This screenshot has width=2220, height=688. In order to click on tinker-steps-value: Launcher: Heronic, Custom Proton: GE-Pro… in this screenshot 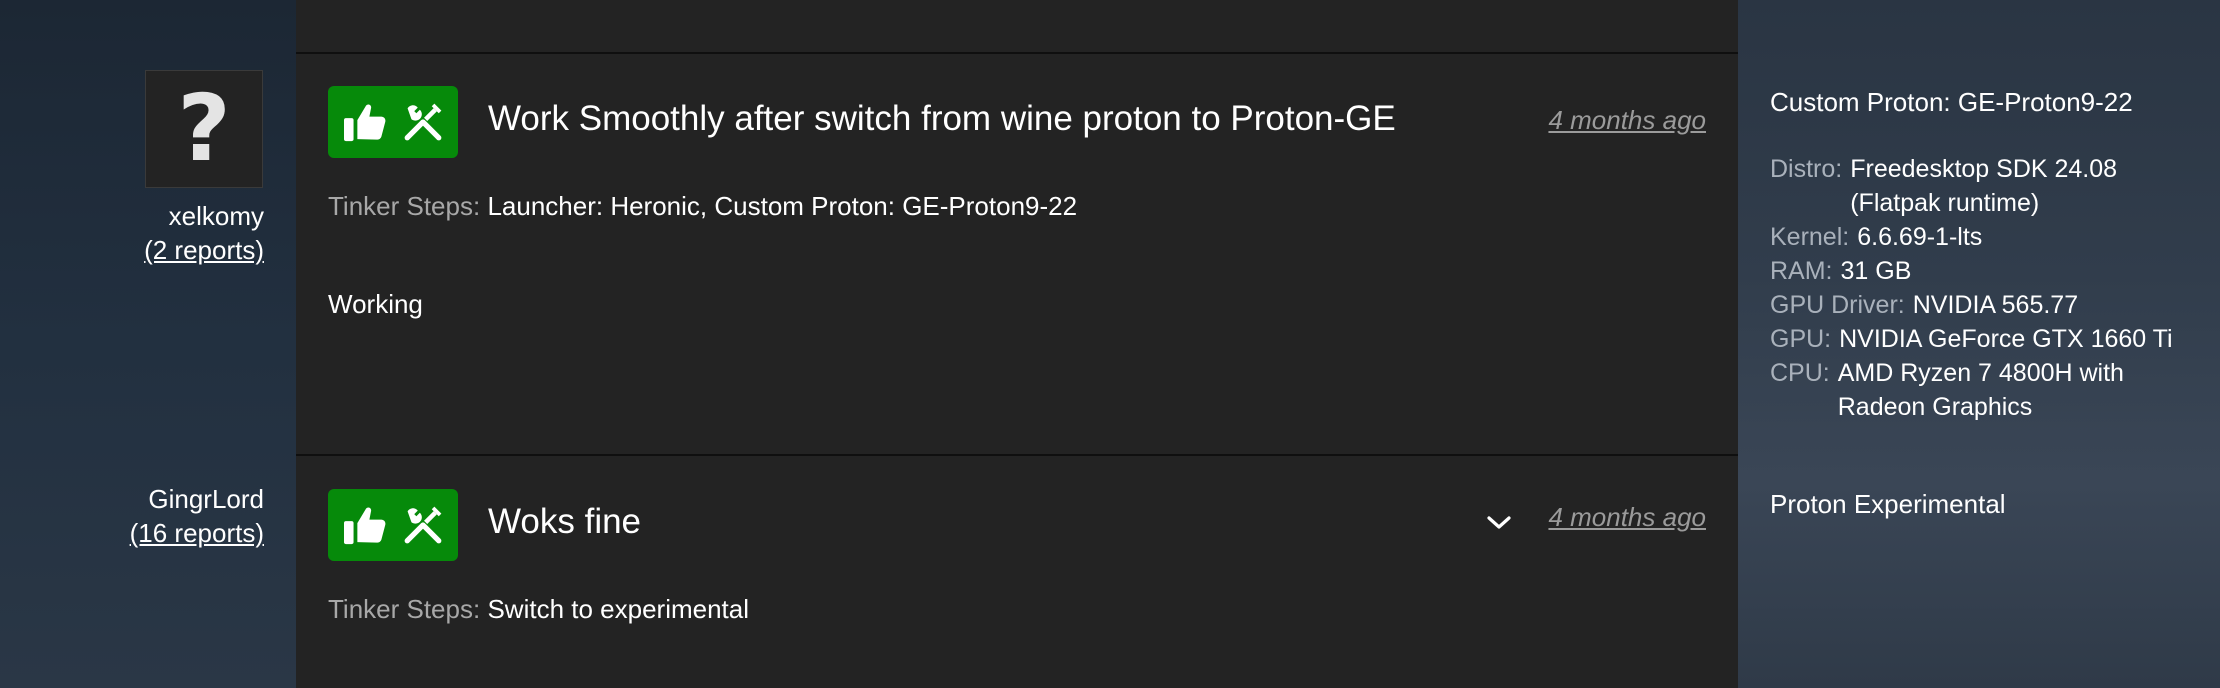, I will do `click(782, 206)`.